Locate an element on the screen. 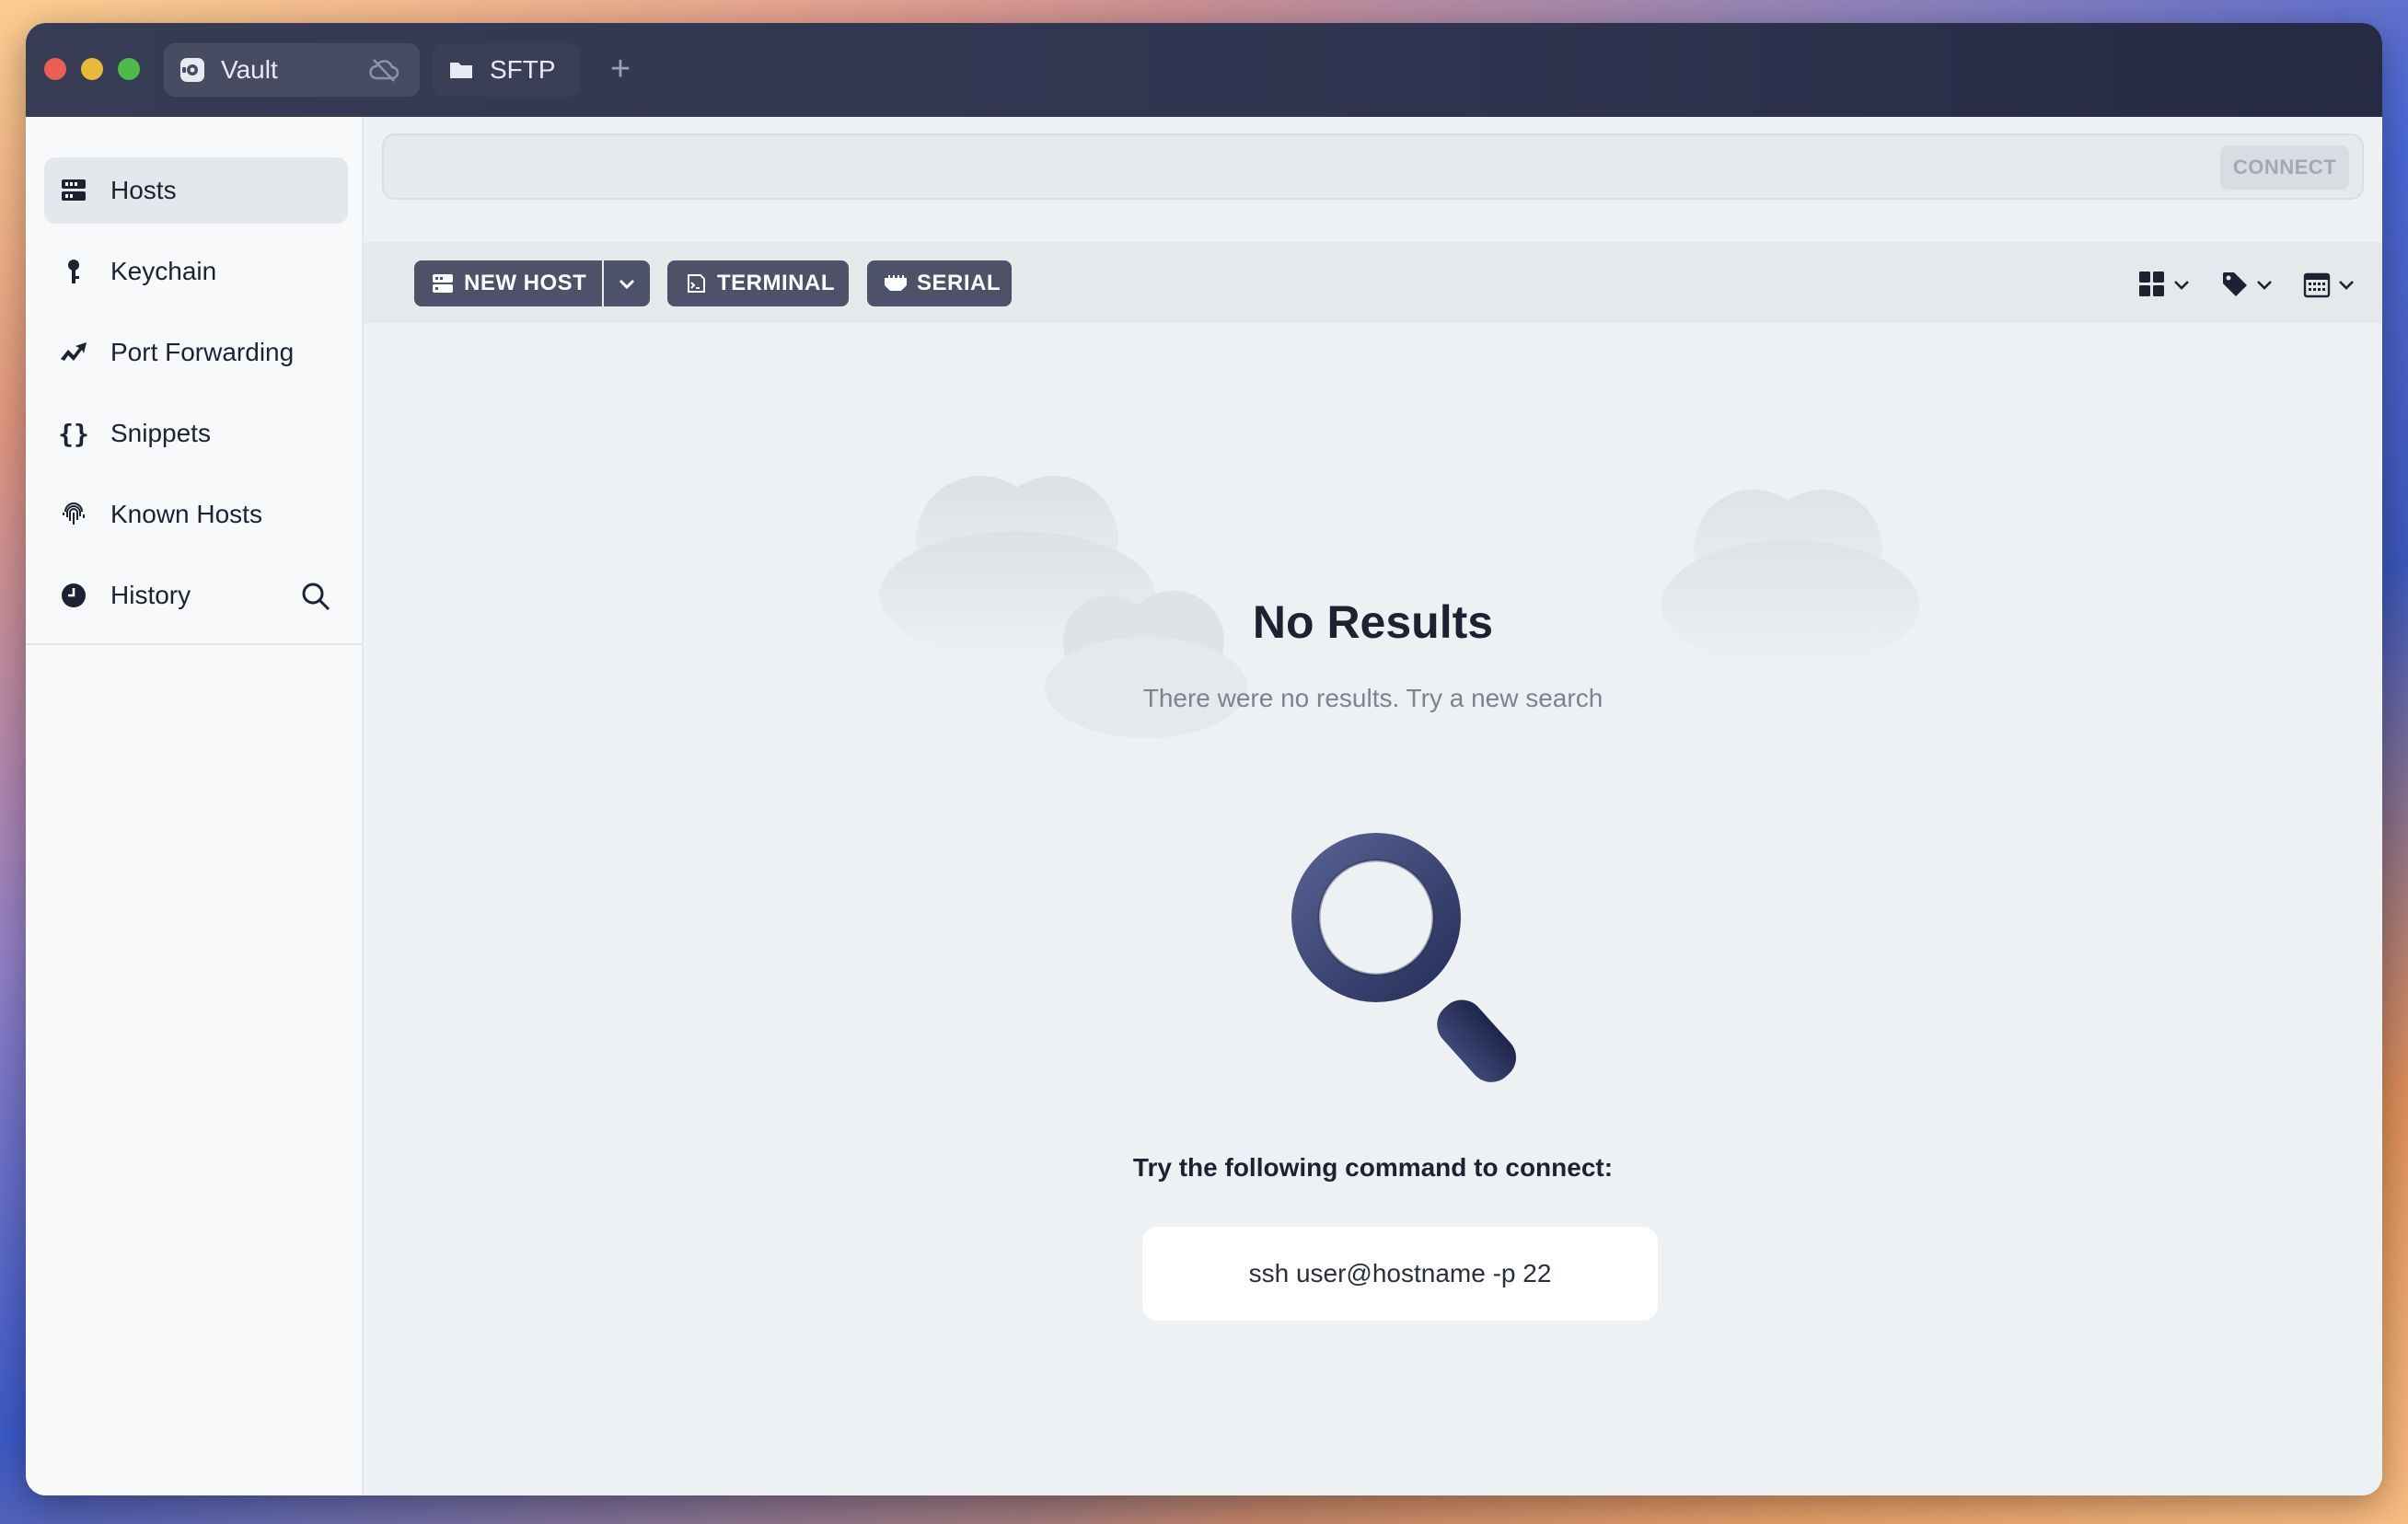 The height and width of the screenshot is (1524, 2408). connect-button: CONNECT is located at coordinates (2284, 167).